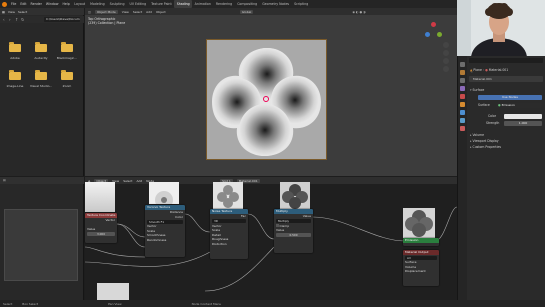 The image size is (545, 307). What do you see at coordinates (421, 271) in the screenshot?
I see `socket-label: Displacement` at bounding box center [421, 271].